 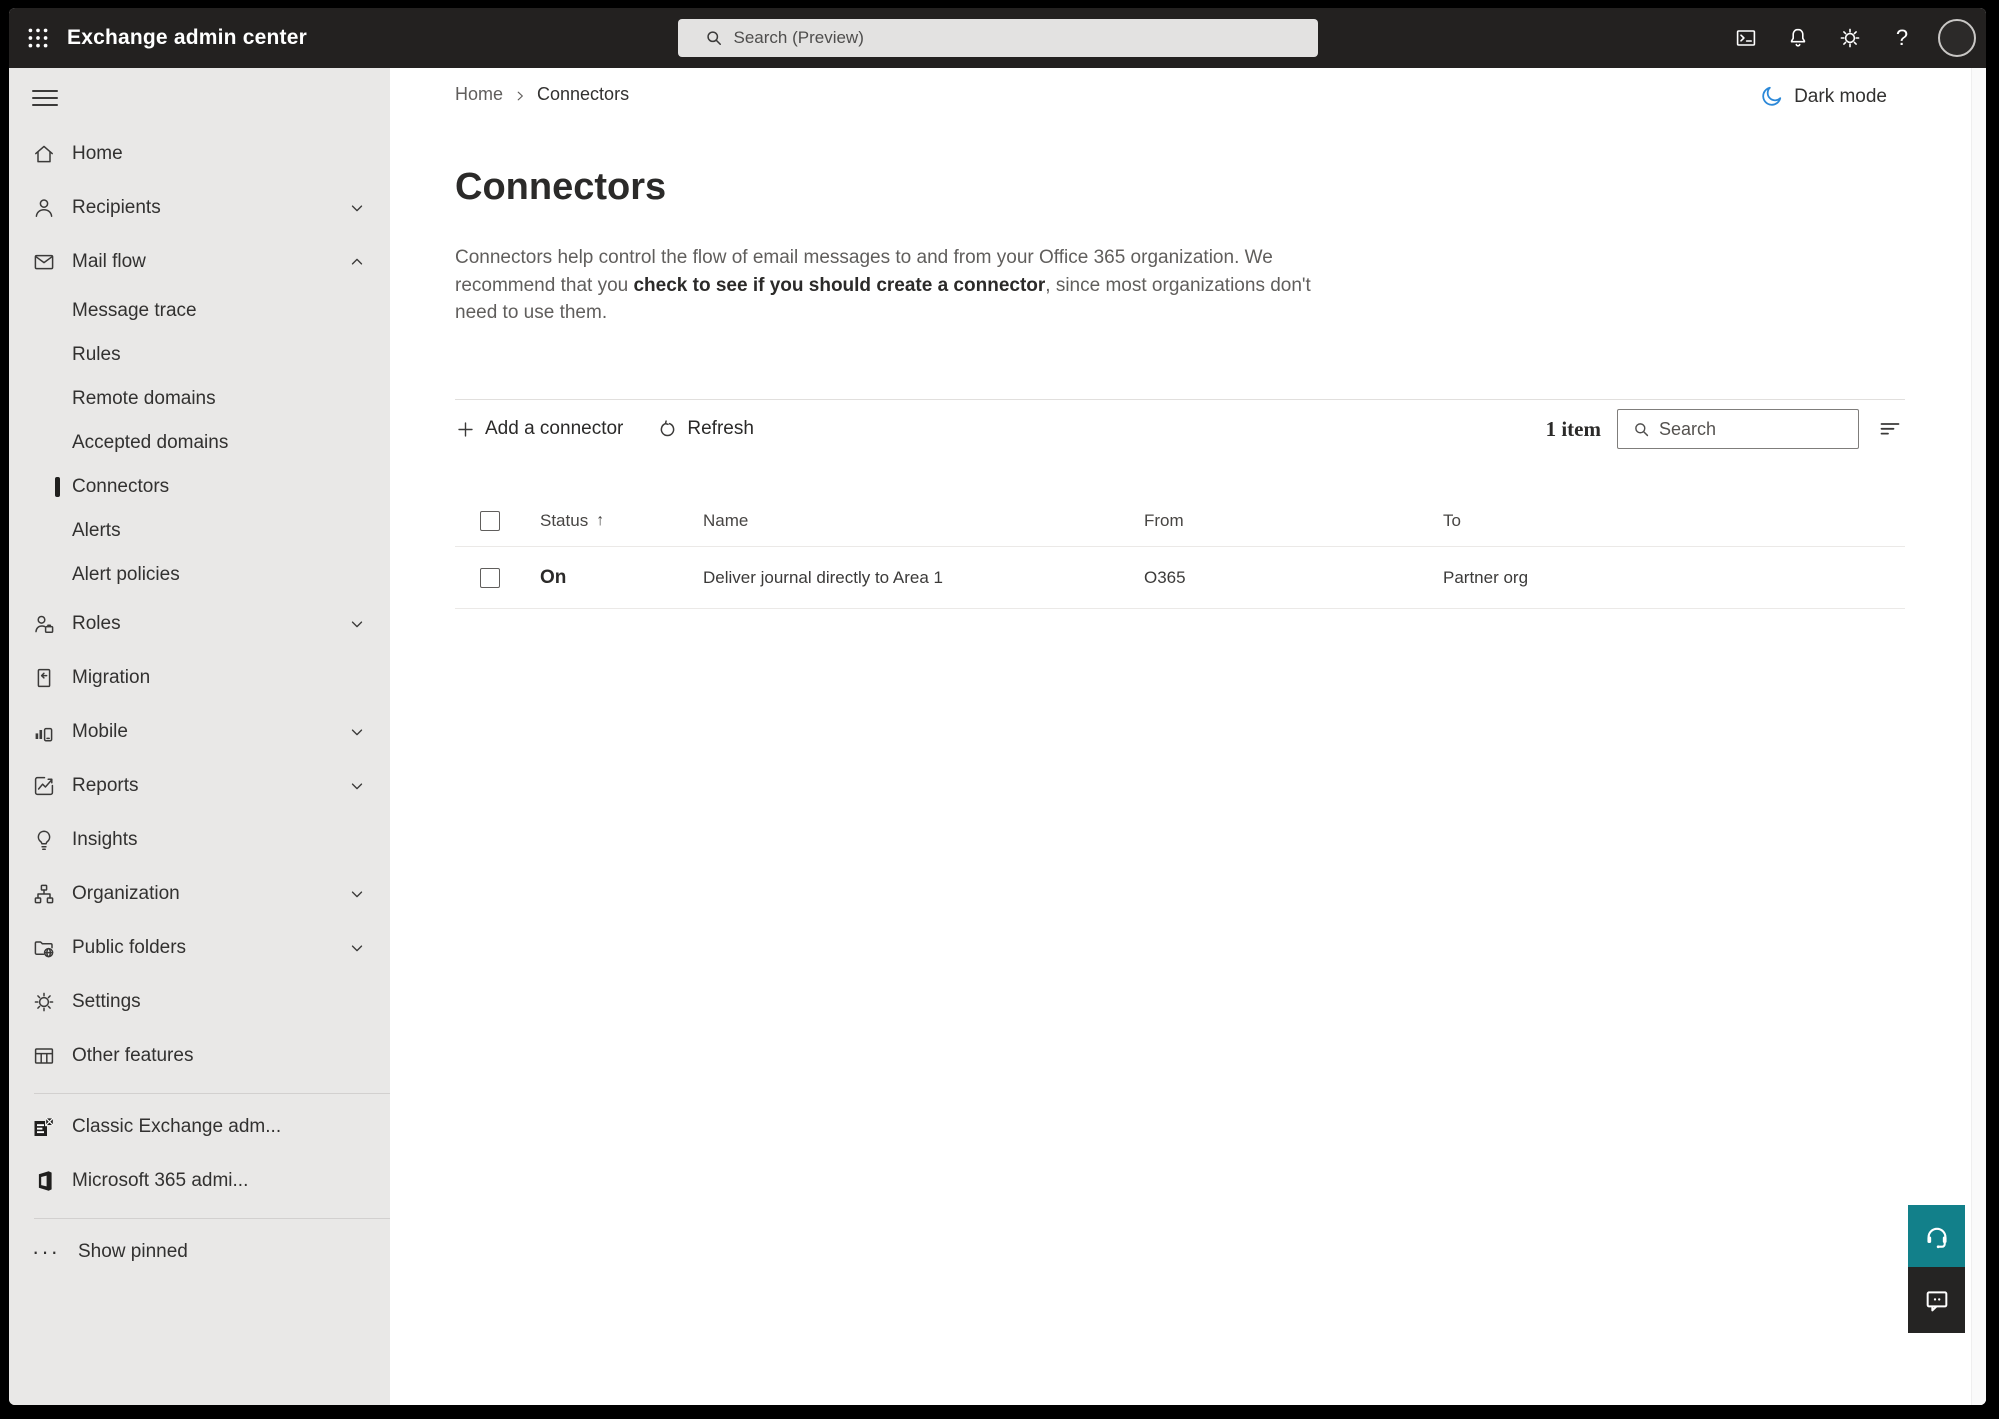 What do you see at coordinates (199, 262) in the screenshot?
I see `sidebar-item-mail-flow: Mail flow` at bounding box center [199, 262].